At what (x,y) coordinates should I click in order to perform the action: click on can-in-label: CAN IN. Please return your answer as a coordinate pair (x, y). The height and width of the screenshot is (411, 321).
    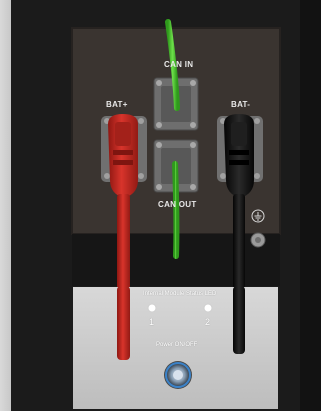
    Looking at the image, I should click on (179, 64).